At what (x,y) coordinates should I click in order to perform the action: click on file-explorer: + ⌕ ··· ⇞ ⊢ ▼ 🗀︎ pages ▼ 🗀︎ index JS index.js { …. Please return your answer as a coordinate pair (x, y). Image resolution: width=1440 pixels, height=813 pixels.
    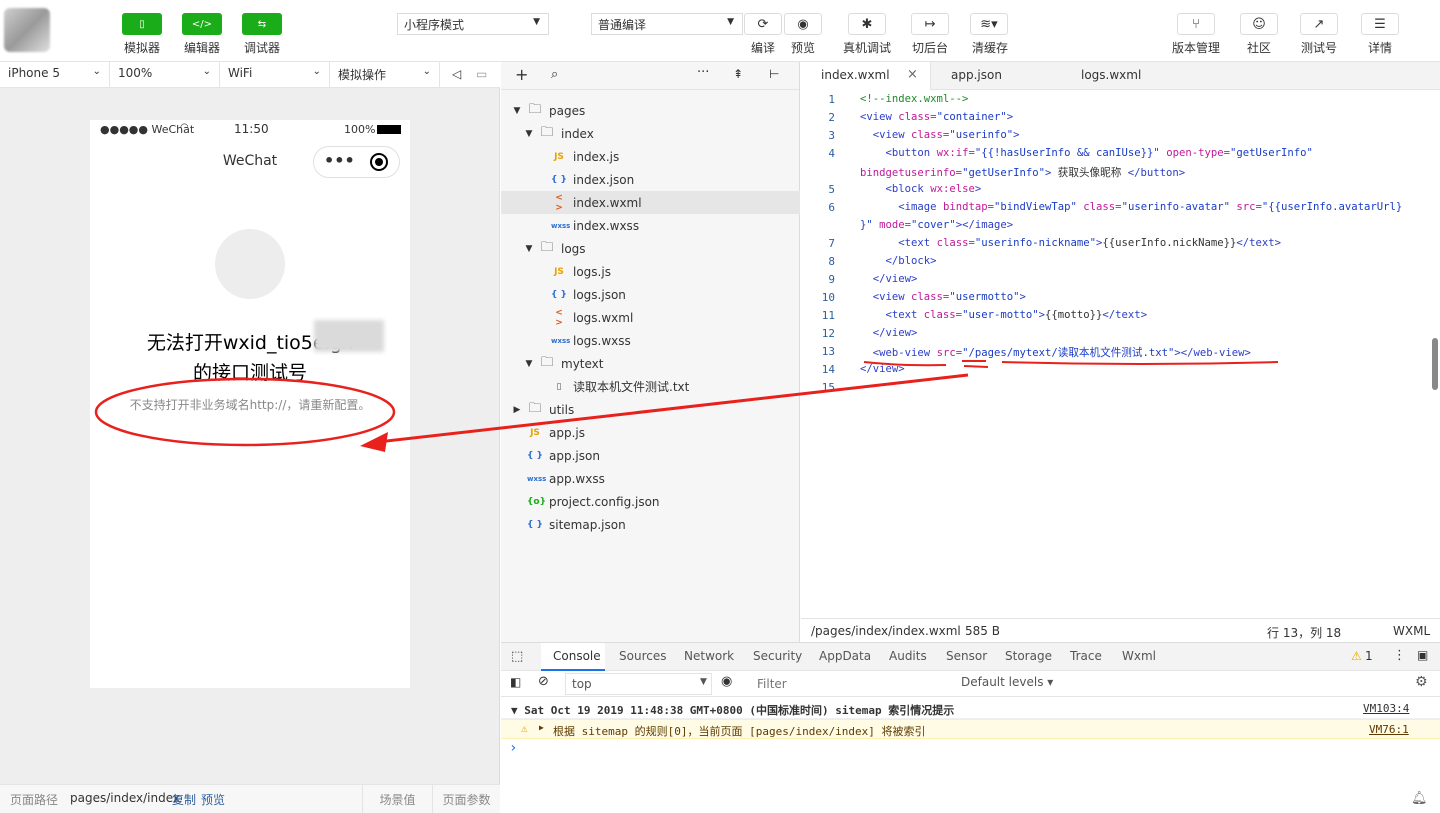
    Looking at the image, I should click on (650, 352).